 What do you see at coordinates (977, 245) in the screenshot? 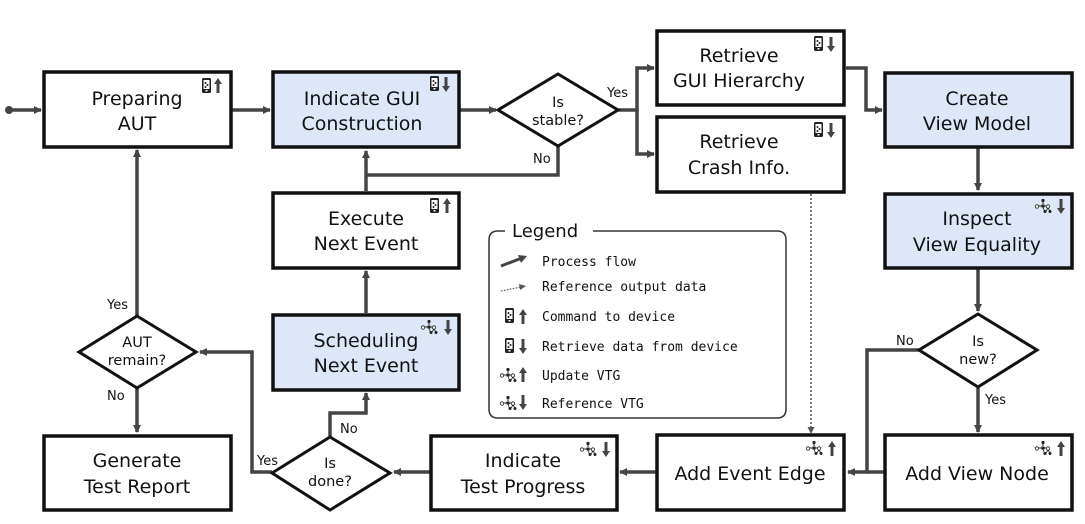
I see `node-label: View Equality` at bounding box center [977, 245].